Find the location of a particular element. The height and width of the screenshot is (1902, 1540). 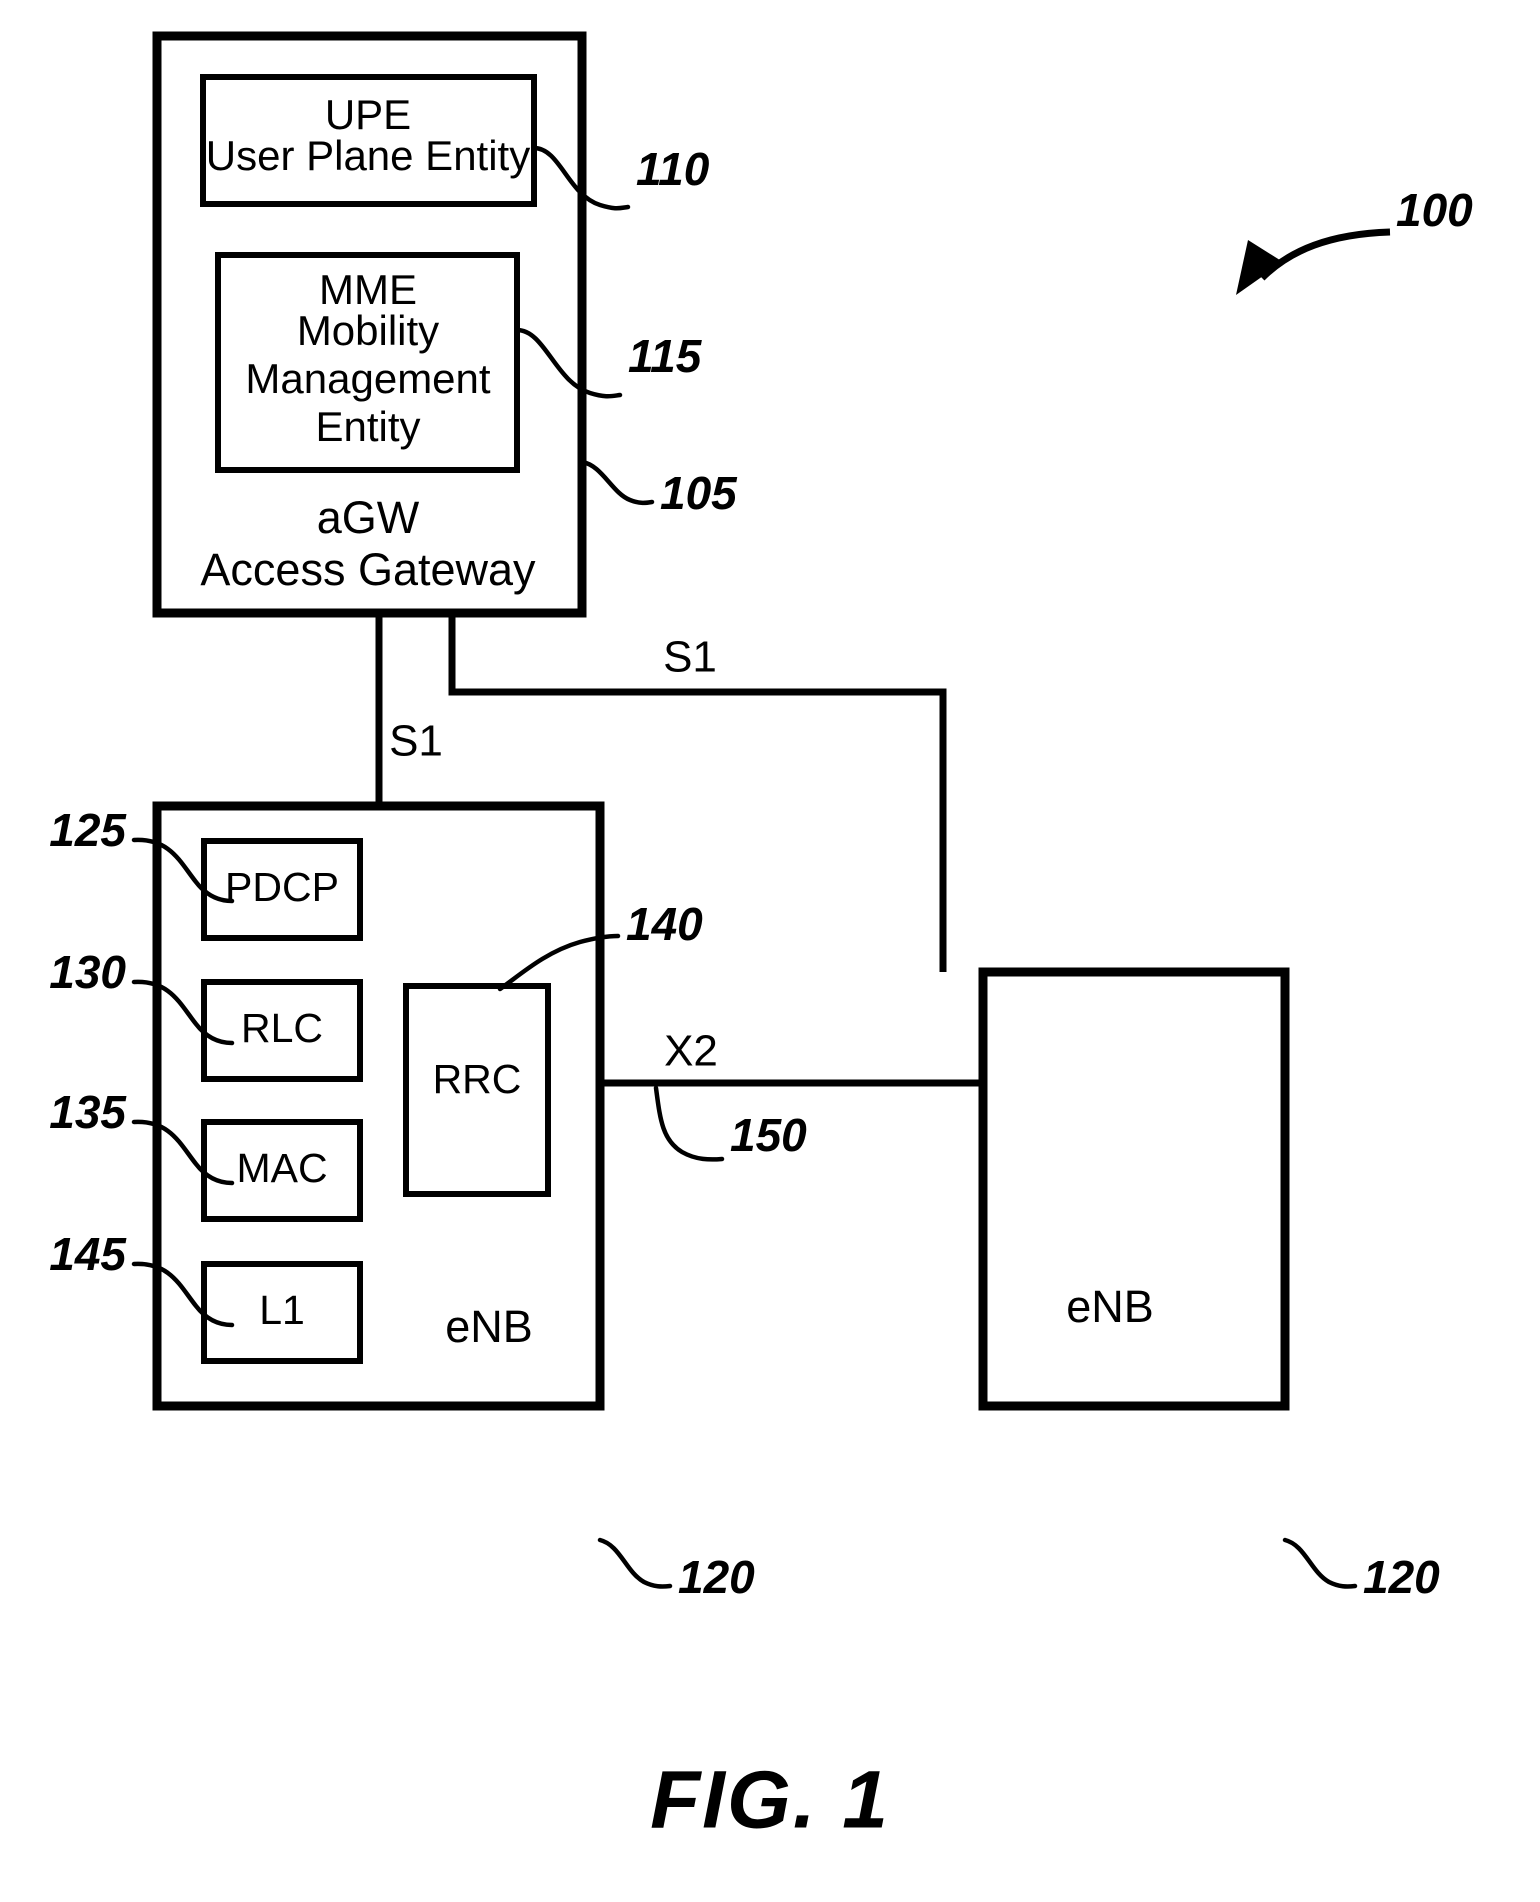

ref-120-right-leader is located at coordinates (1320, 1563).